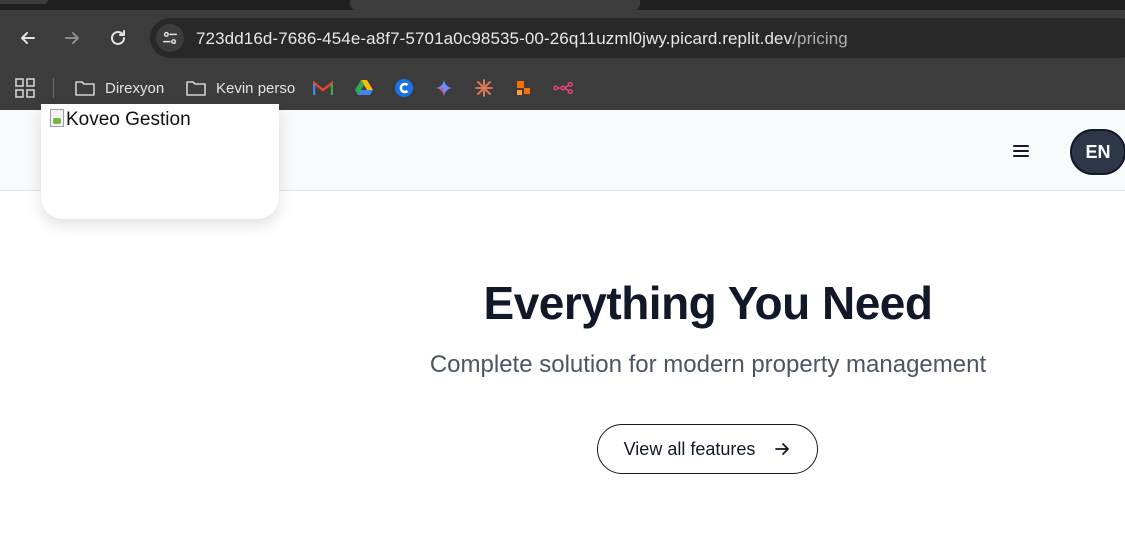 Image resolution: width=1125 pixels, height=553 pixels. Describe the element at coordinates (53, 88) in the screenshot. I see `bookmarks-separator` at that location.